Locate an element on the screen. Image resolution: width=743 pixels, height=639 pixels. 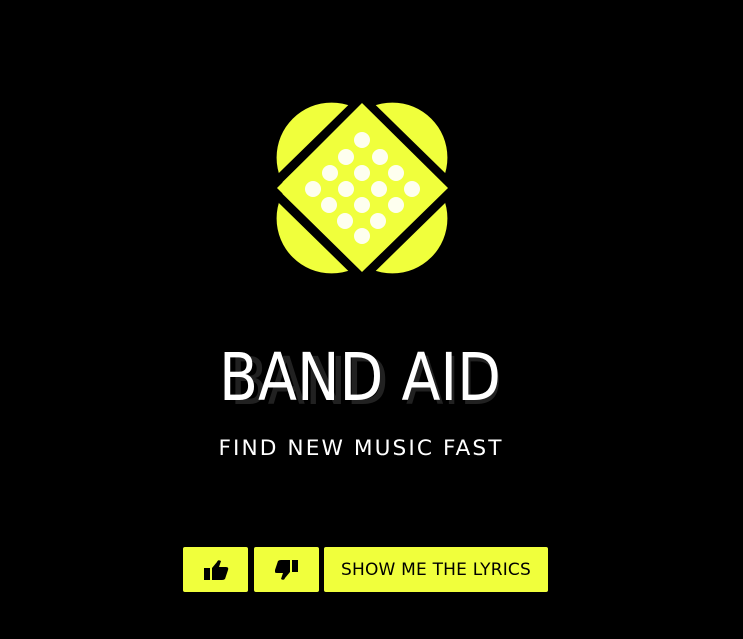
crossed-bandage-icon is located at coordinates (362, 188).